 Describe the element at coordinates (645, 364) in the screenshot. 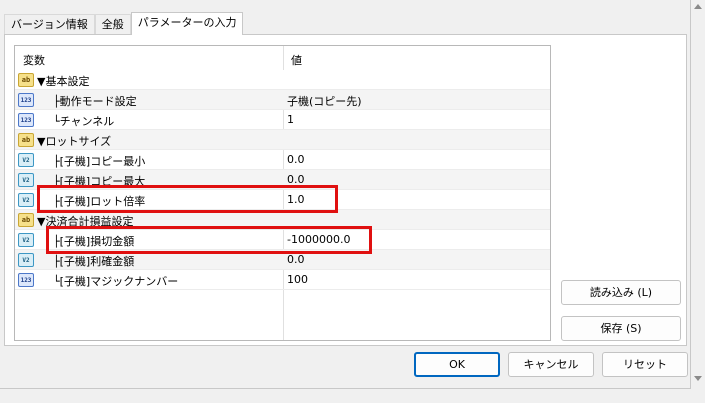

I see `reset-button: リセット` at that location.